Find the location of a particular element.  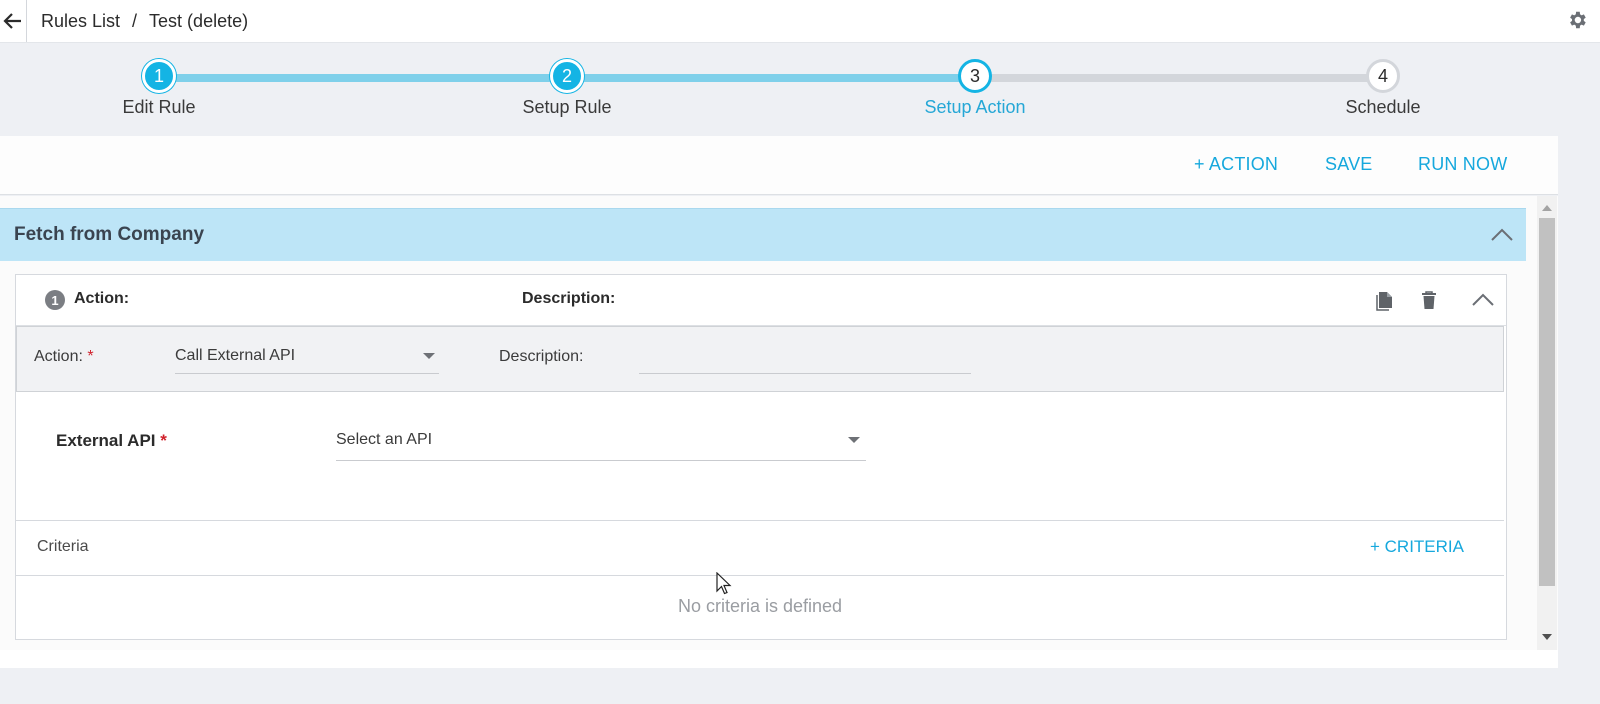

step-setup-action: 3 Setup Action is located at coordinates (975, 88).